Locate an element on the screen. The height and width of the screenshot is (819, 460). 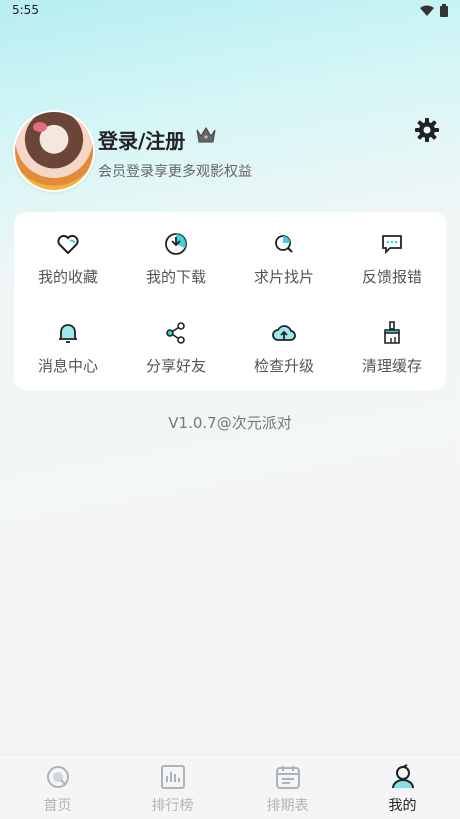
grid-item-feedback: 反馈报错 is located at coordinates (392, 256).